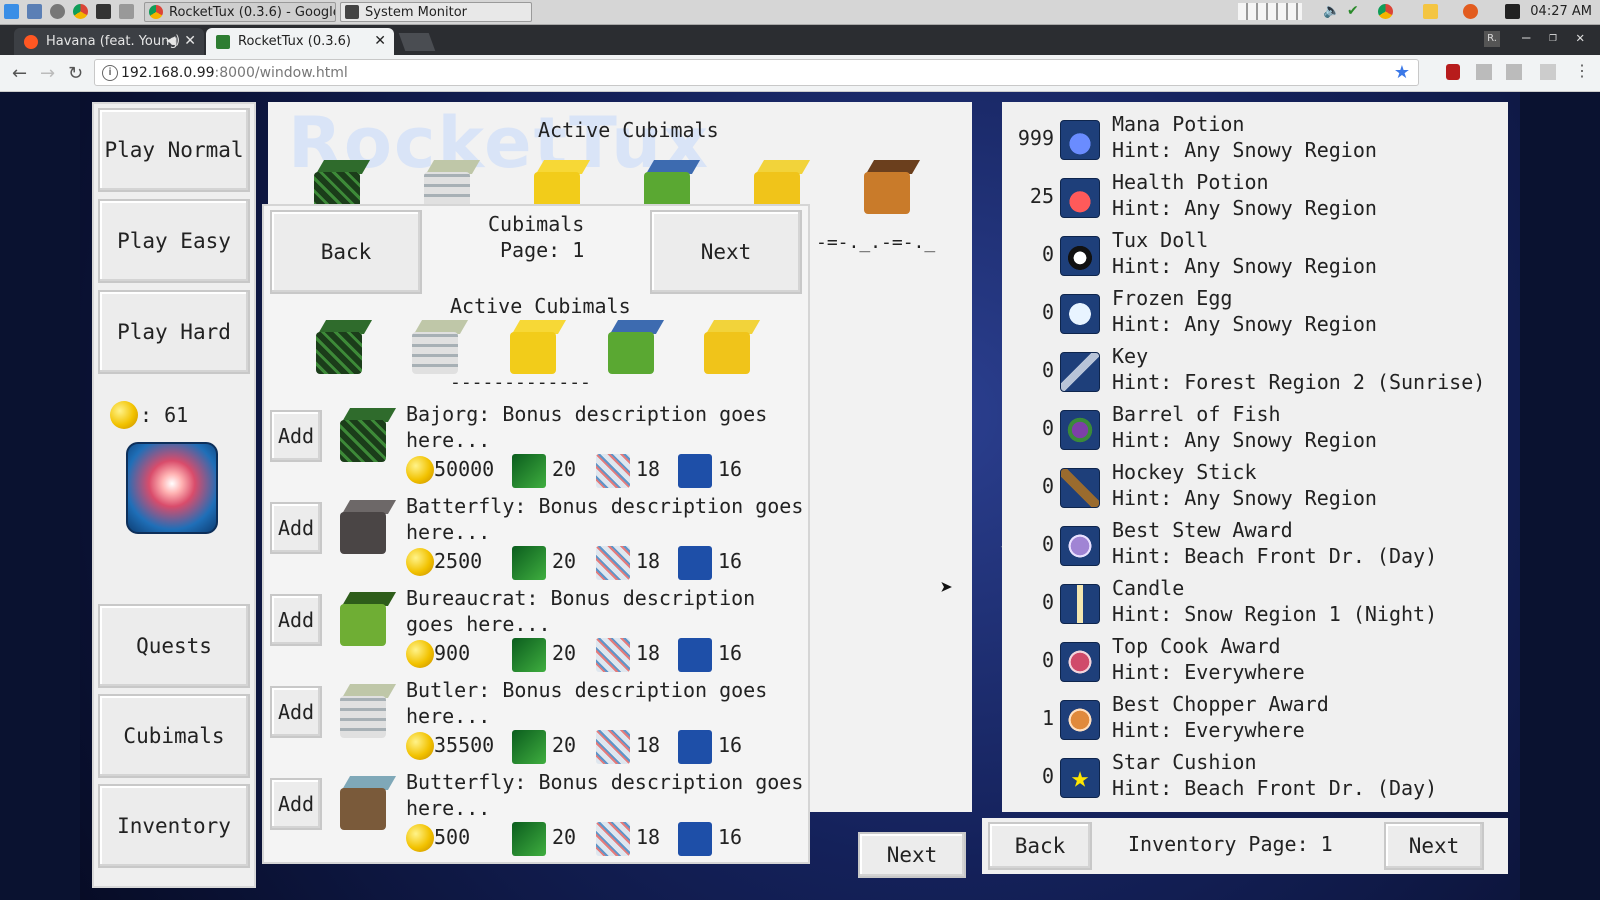  What do you see at coordinates (1353, 11) in the screenshot?
I see `shield-check-icon: ✔` at bounding box center [1353, 11].